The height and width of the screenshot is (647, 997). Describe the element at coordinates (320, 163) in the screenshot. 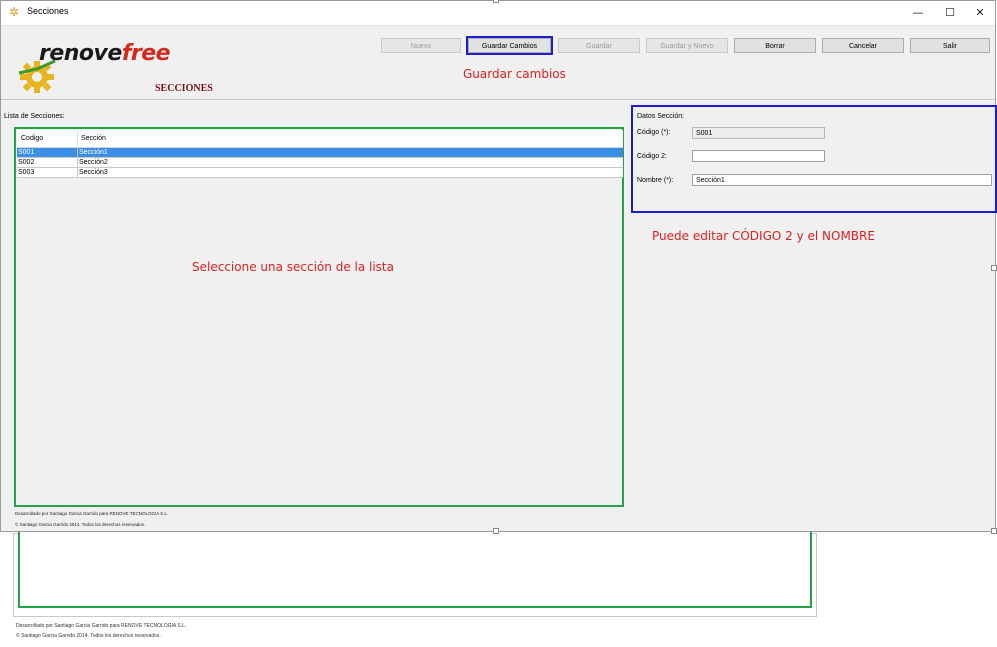

I see `table-row: S002 Sección2` at that location.